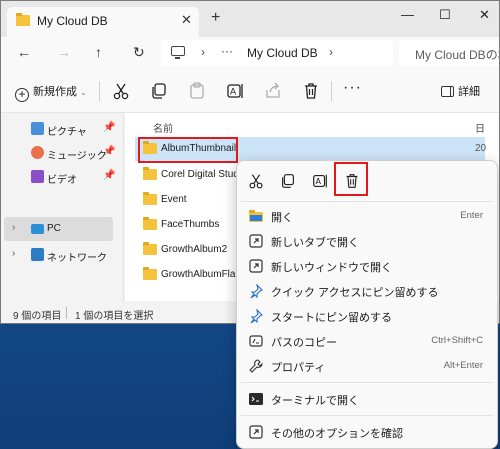 The image size is (500, 449). What do you see at coordinates (367, 340) in the screenshot?
I see `menu-item-copy-path: パスのコピー Ctrl+Shift+C` at bounding box center [367, 340].